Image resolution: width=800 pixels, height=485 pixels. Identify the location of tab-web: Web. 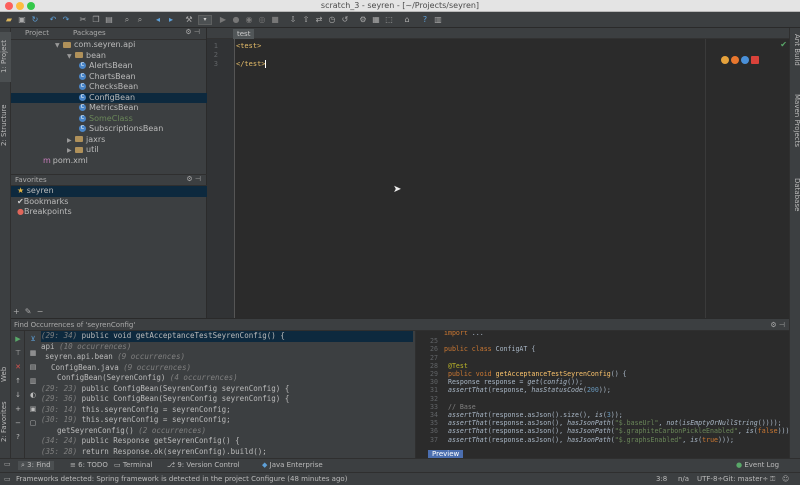
(5, 374).